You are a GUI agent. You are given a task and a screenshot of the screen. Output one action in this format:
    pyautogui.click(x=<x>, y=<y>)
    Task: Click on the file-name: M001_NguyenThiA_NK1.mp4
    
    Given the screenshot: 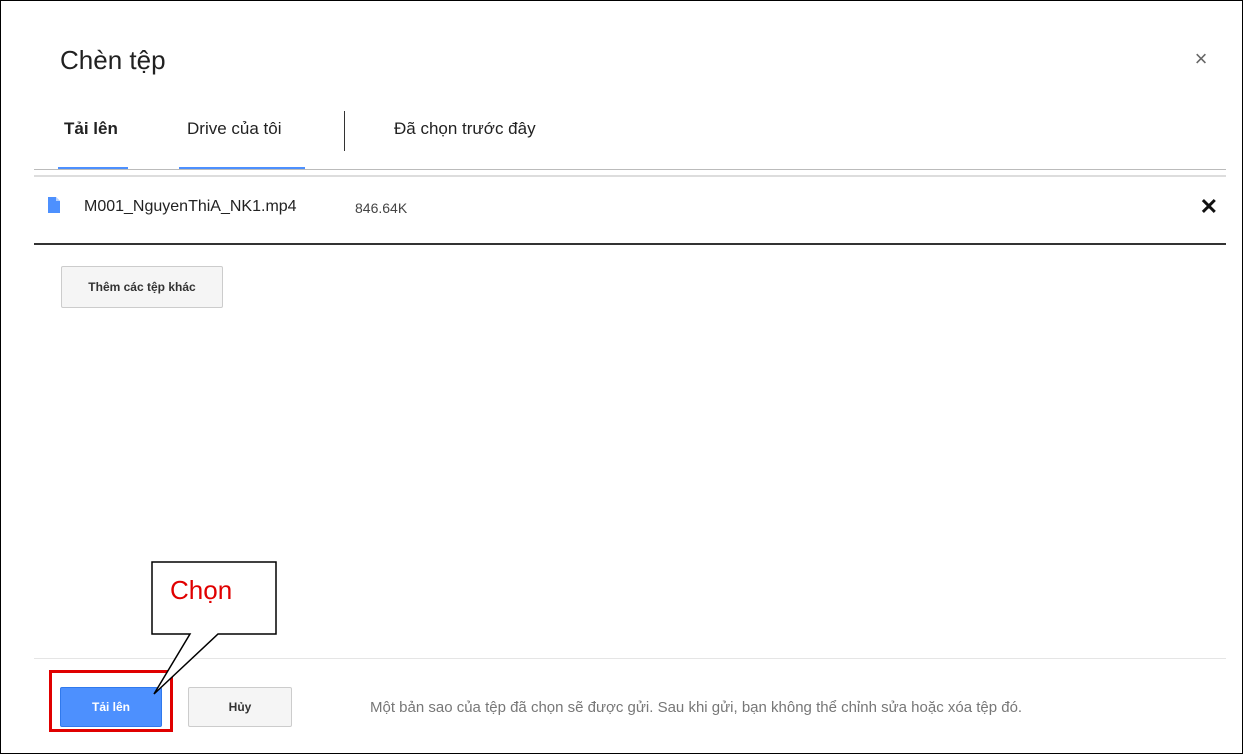 What is the action you would take?
    pyautogui.click(x=190, y=206)
    